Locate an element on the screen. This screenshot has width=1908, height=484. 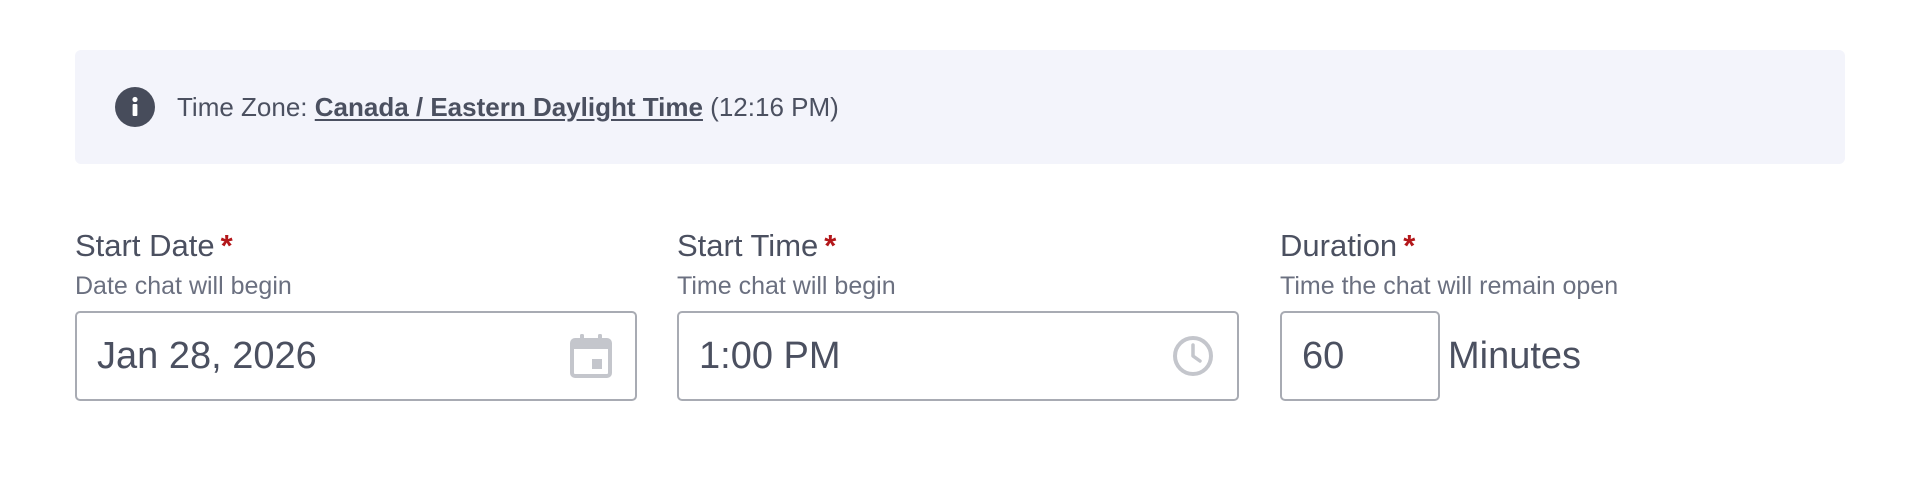
start-time-field: Start Time * Time chat will begin 1:00 PM is located at coordinates (958, 313).